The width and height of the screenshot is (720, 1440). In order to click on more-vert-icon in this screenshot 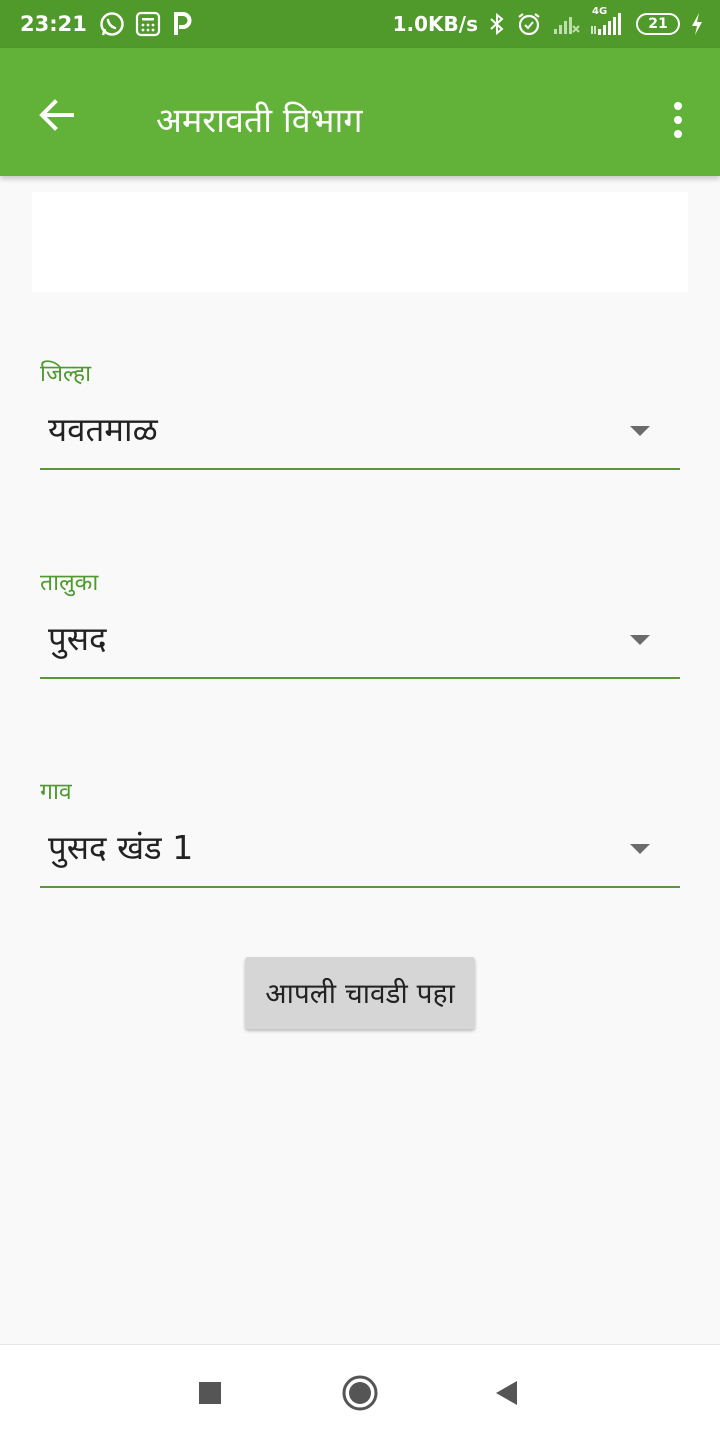, I will do `click(678, 120)`.